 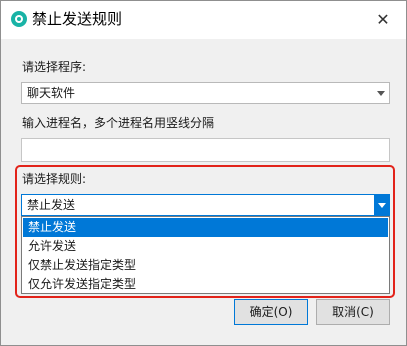 What do you see at coordinates (353, 312) in the screenshot?
I see `cancel-button: 取消(C)` at bounding box center [353, 312].